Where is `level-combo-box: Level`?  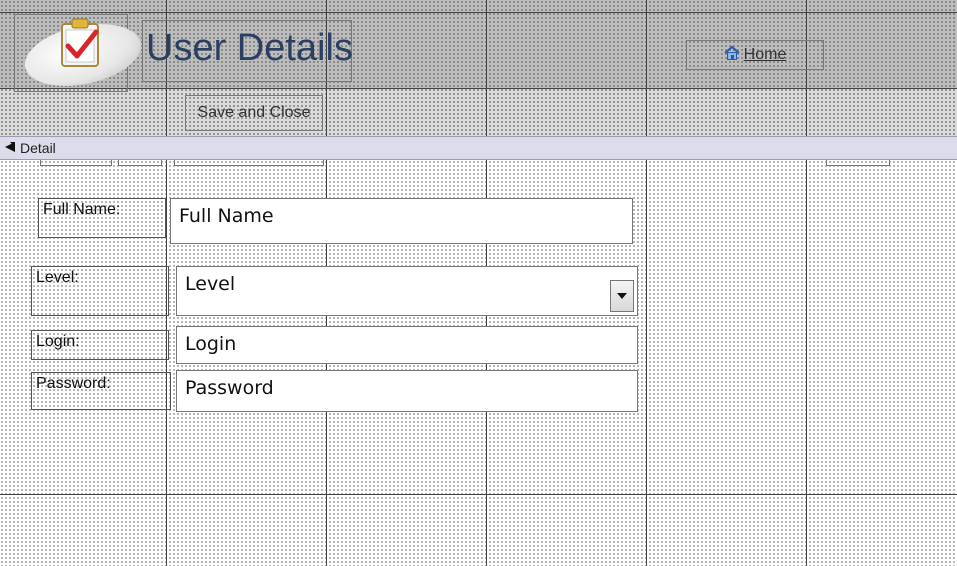 level-combo-box: Level is located at coordinates (407, 291).